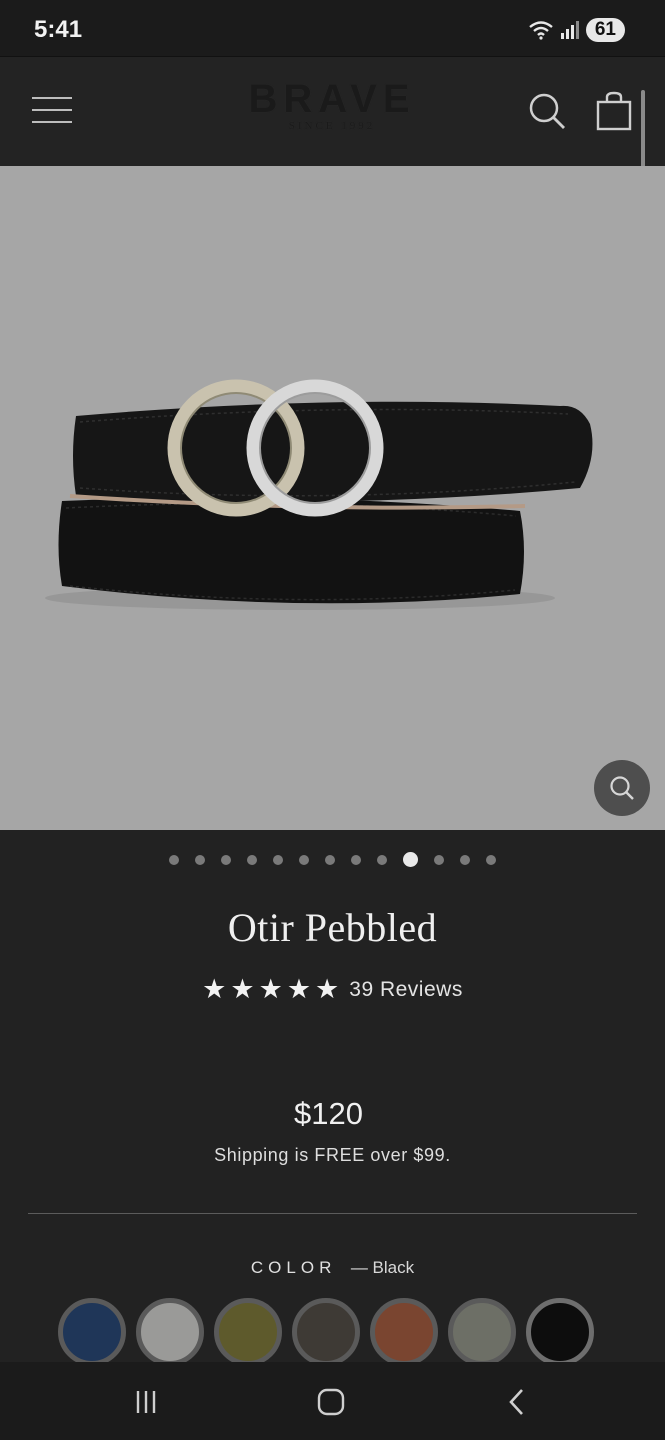 The width and height of the screenshot is (665, 1440). I want to click on product-title: Otir Pebbled, so click(332, 927).